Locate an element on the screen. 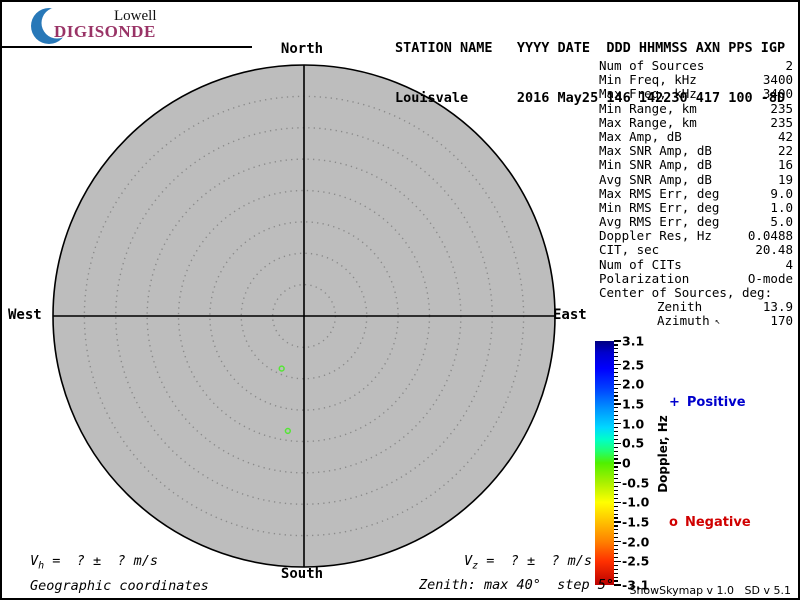 The height and width of the screenshot is (600, 800). stats-row: Max Range, km 235 is located at coordinates (696, 122).